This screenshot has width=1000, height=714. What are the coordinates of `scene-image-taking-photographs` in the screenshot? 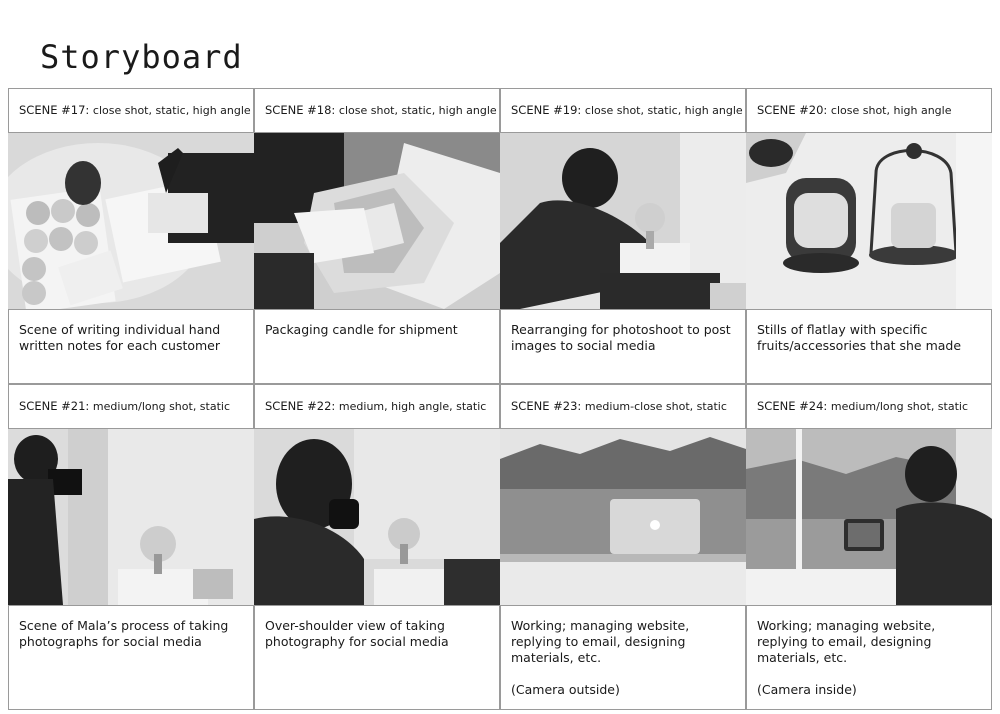 It's located at (131, 517).